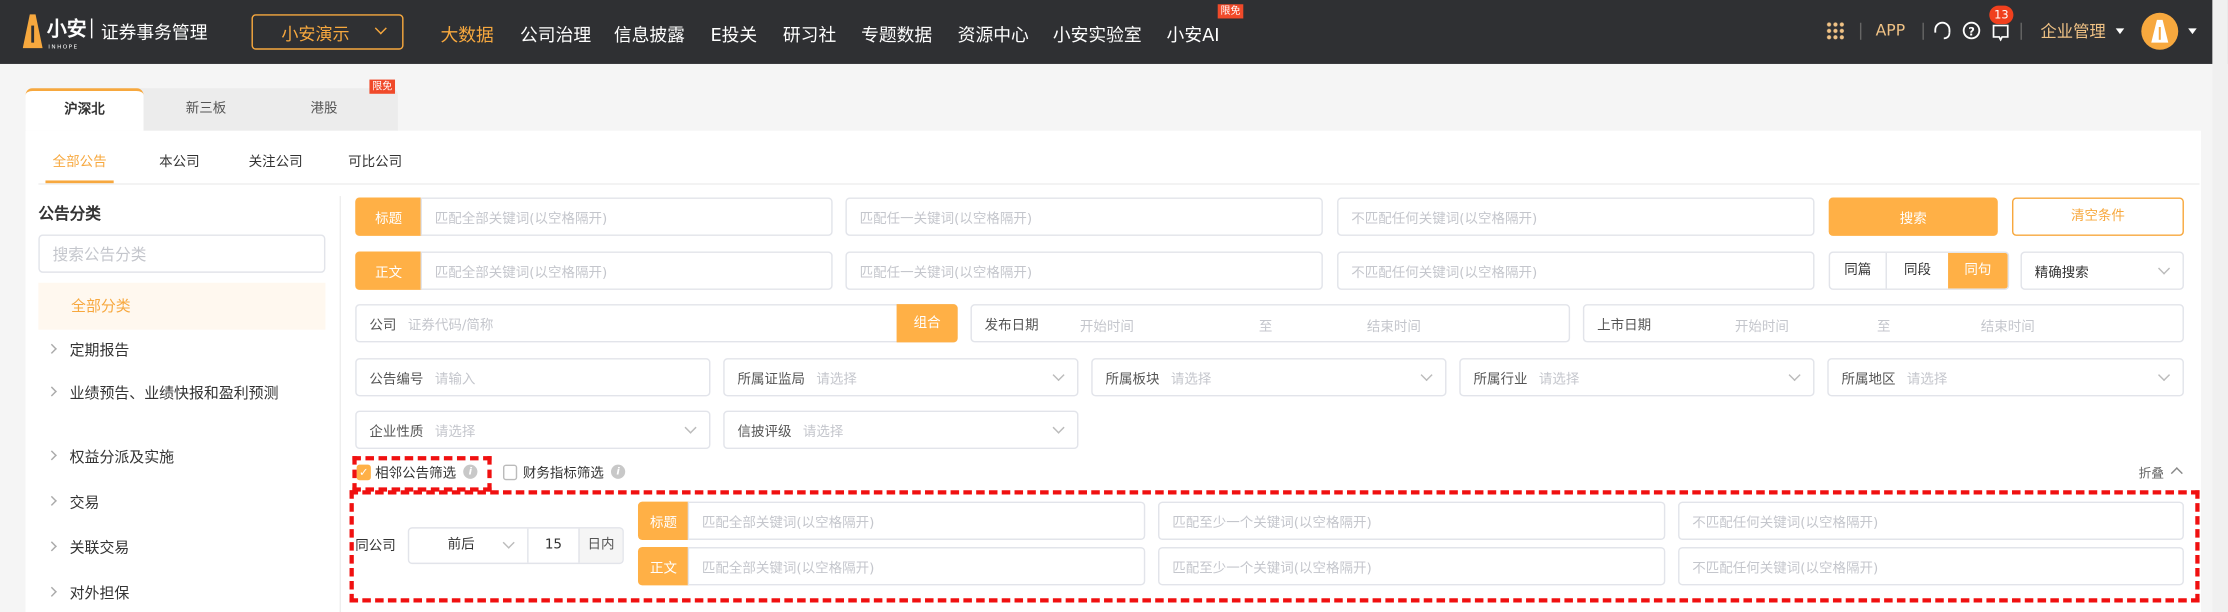 The height and width of the screenshot is (612, 2228). Describe the element at coordinates (1883, 323) in the screenshot. I see `listing-date-range: 上市日期 开始时间 至 结束时间` at that location.